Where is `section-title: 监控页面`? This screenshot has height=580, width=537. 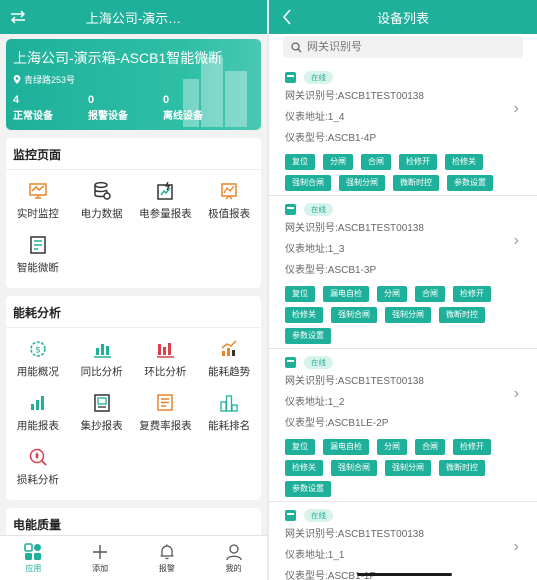 section-title: 监控页面 is located at coordinates (133, 154).